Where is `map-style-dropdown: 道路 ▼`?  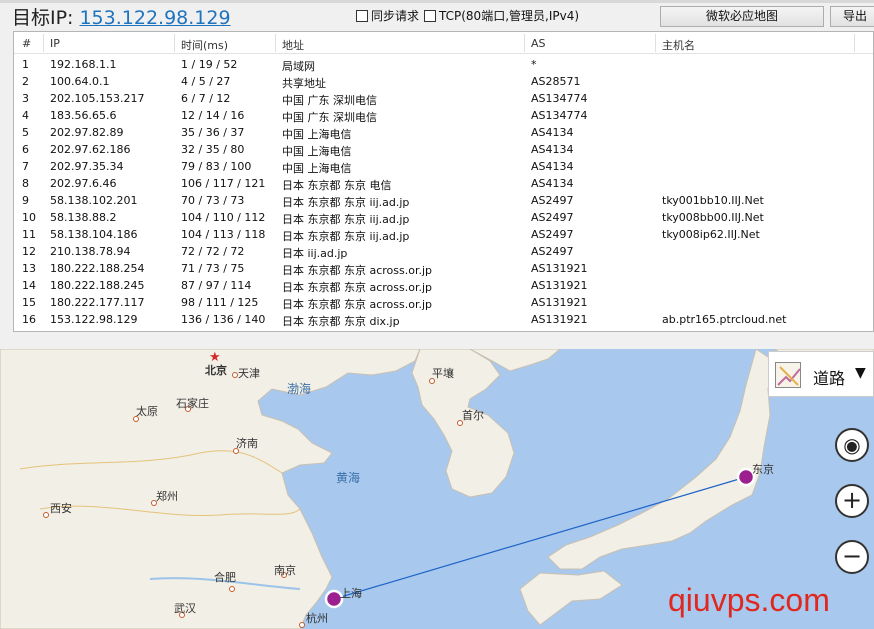 map-style-dropdown: 道路 ▼ is located at coordinates (821, 374).